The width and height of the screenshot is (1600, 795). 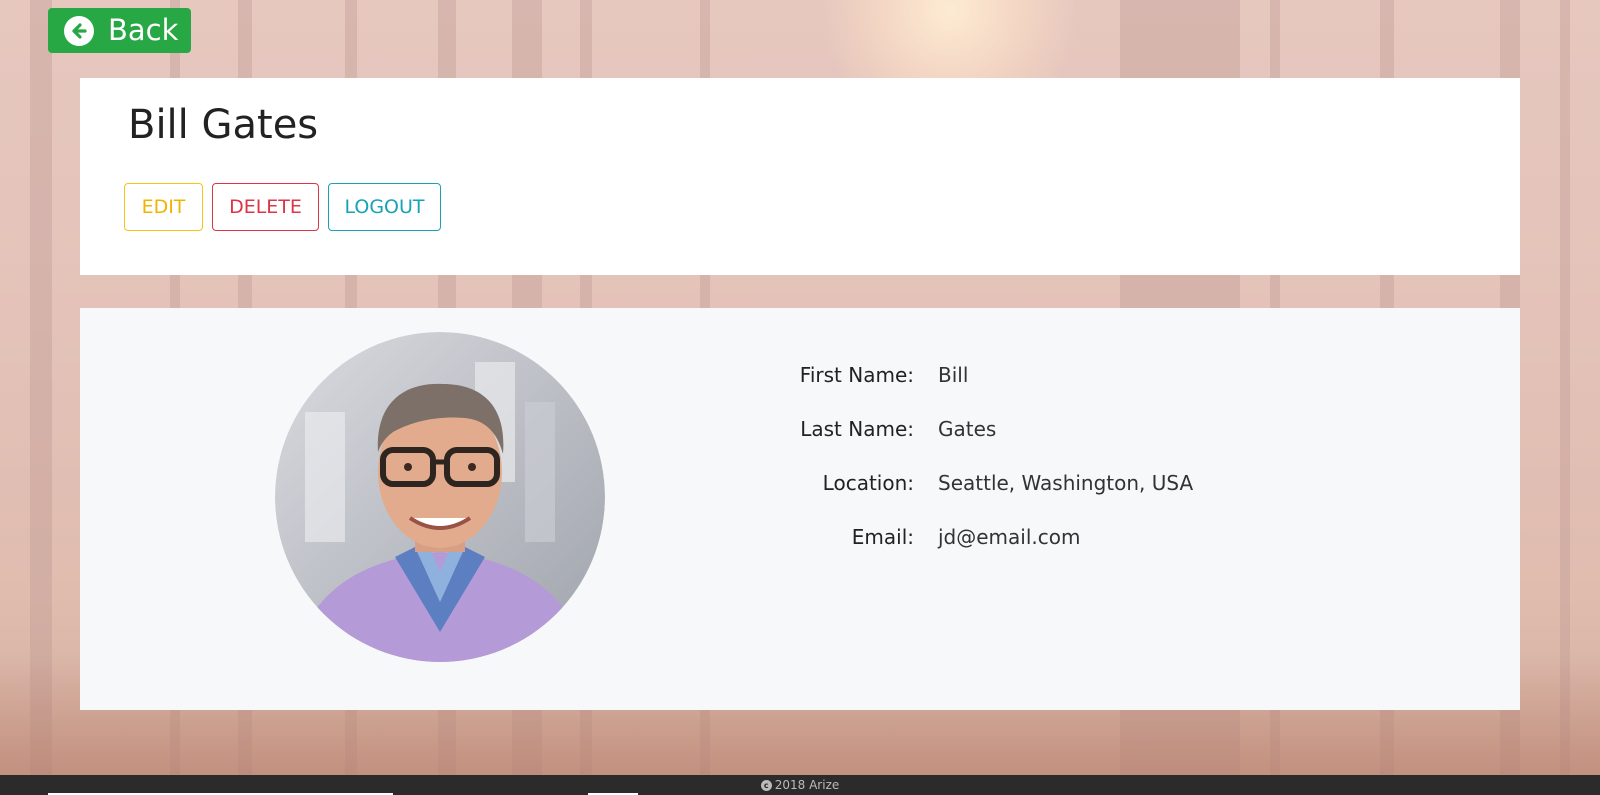 I want to click on first-name-value: Bill, so click(x=953, y=375).